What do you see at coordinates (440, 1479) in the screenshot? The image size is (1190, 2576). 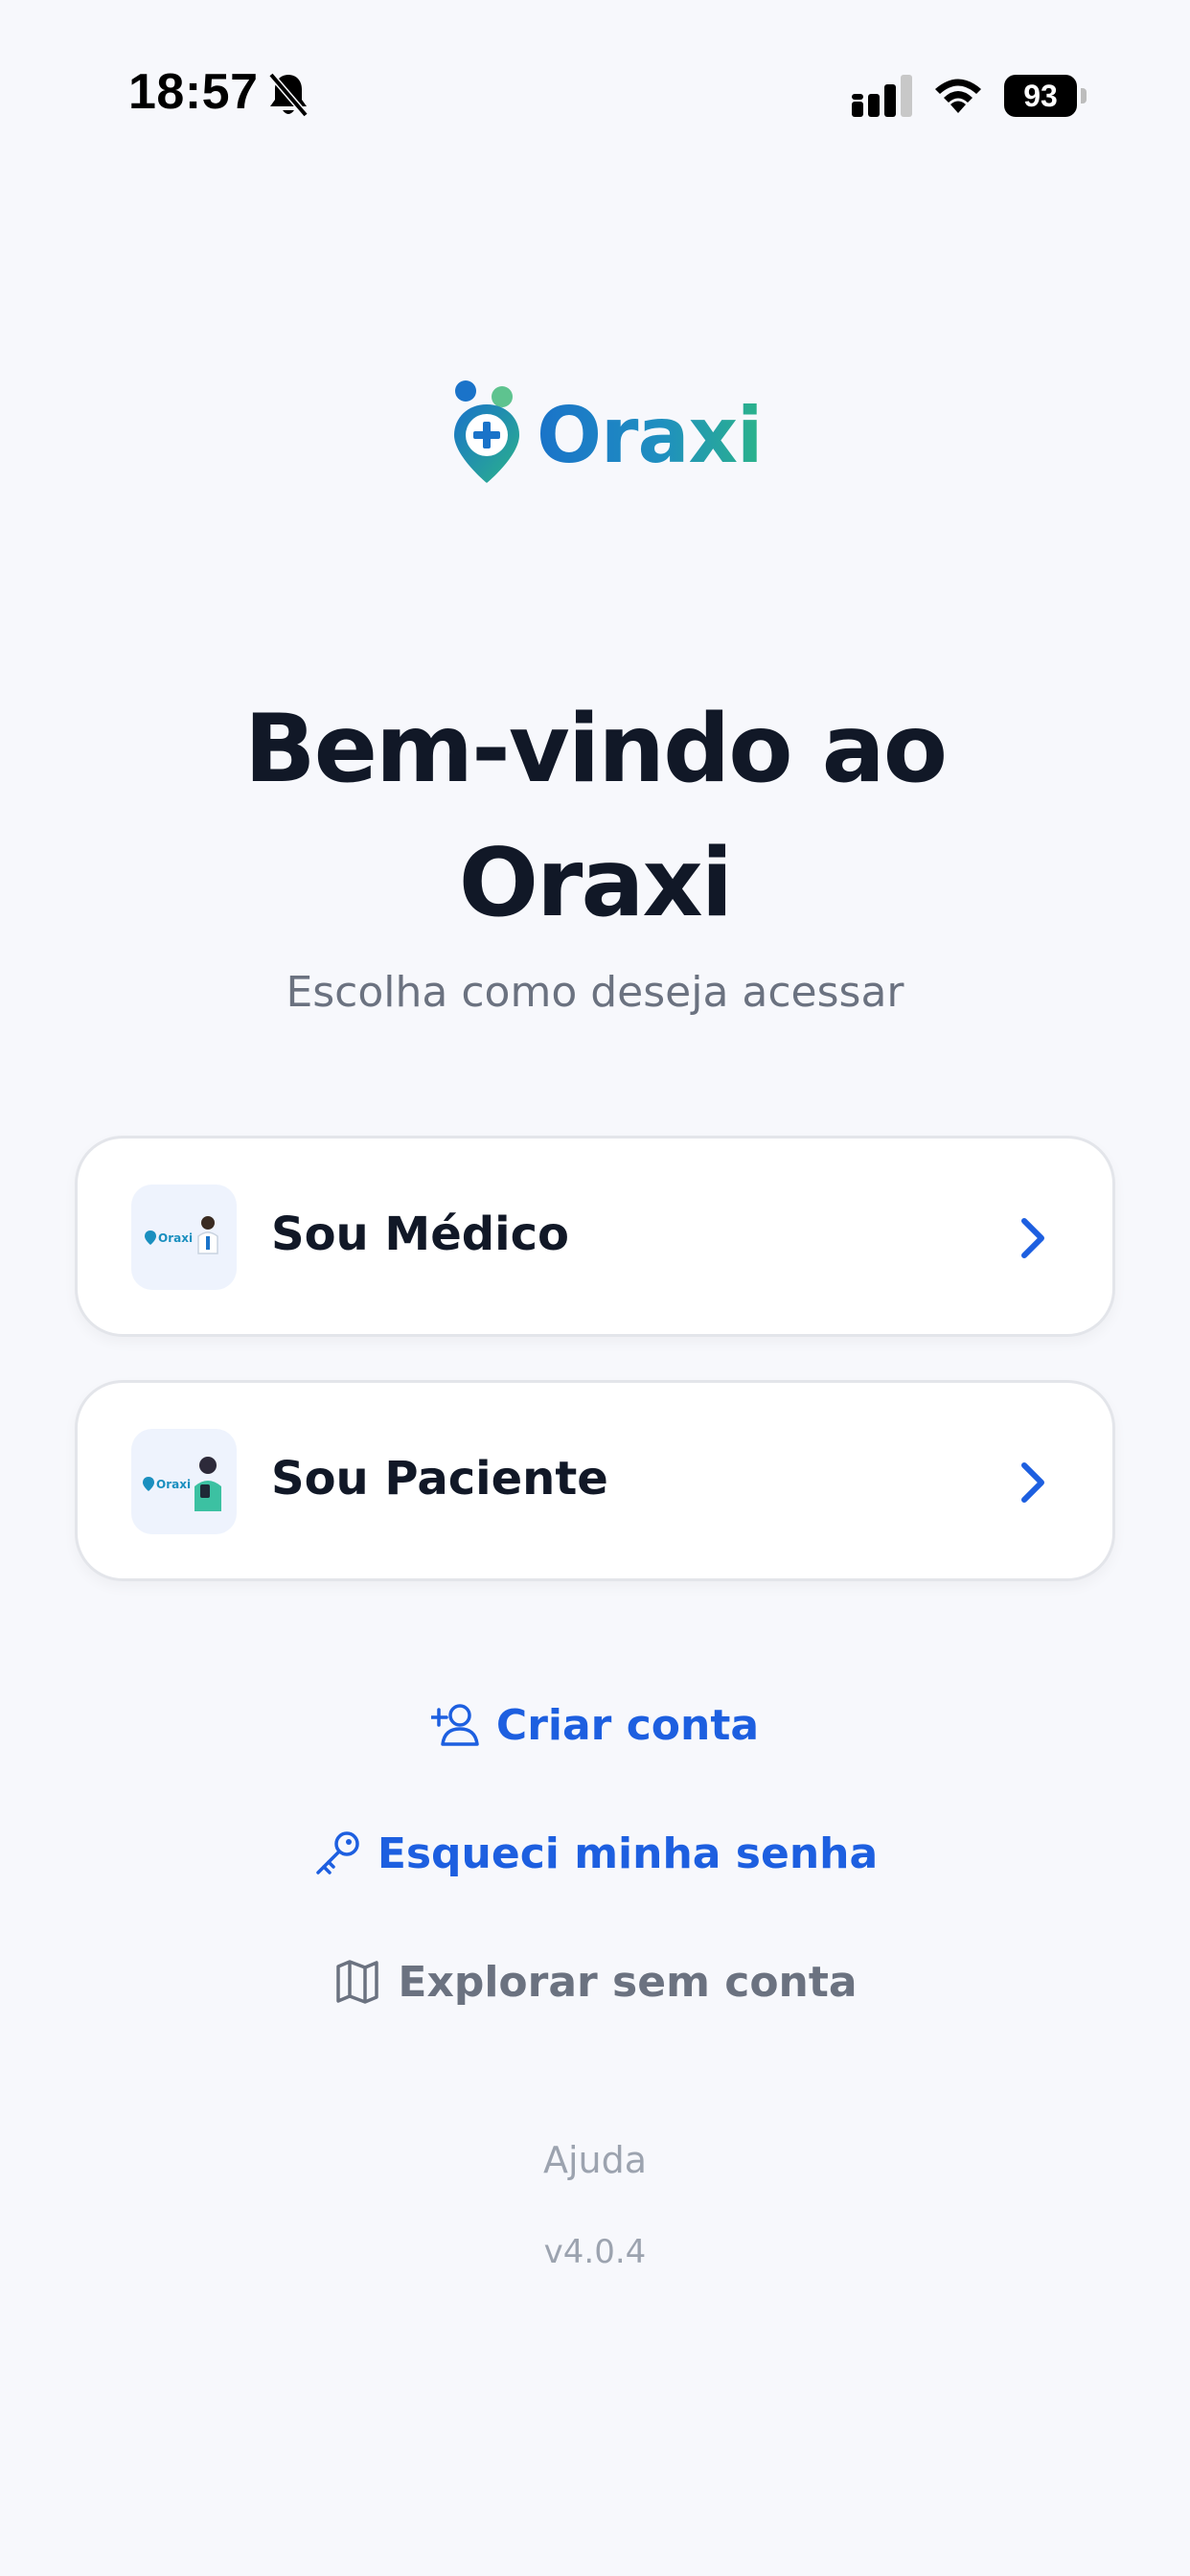 I see `option-label-paciente: Sou Paciente` at bounding box center [440, 1479].